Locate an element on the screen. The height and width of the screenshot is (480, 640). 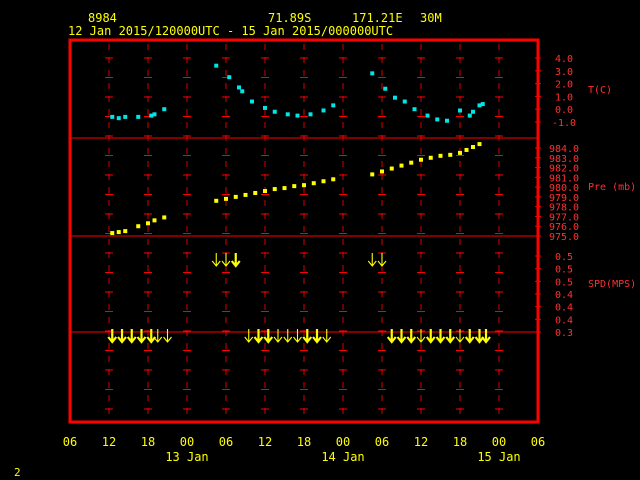
y-tick-label: 3.0 is located at coordinates (564, 72).